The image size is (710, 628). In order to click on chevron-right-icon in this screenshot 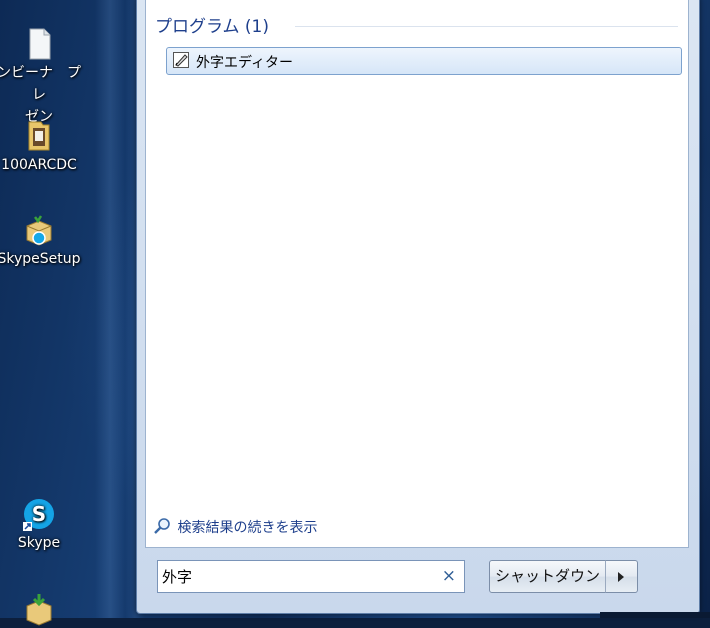, I will do `click(621, 577)`.